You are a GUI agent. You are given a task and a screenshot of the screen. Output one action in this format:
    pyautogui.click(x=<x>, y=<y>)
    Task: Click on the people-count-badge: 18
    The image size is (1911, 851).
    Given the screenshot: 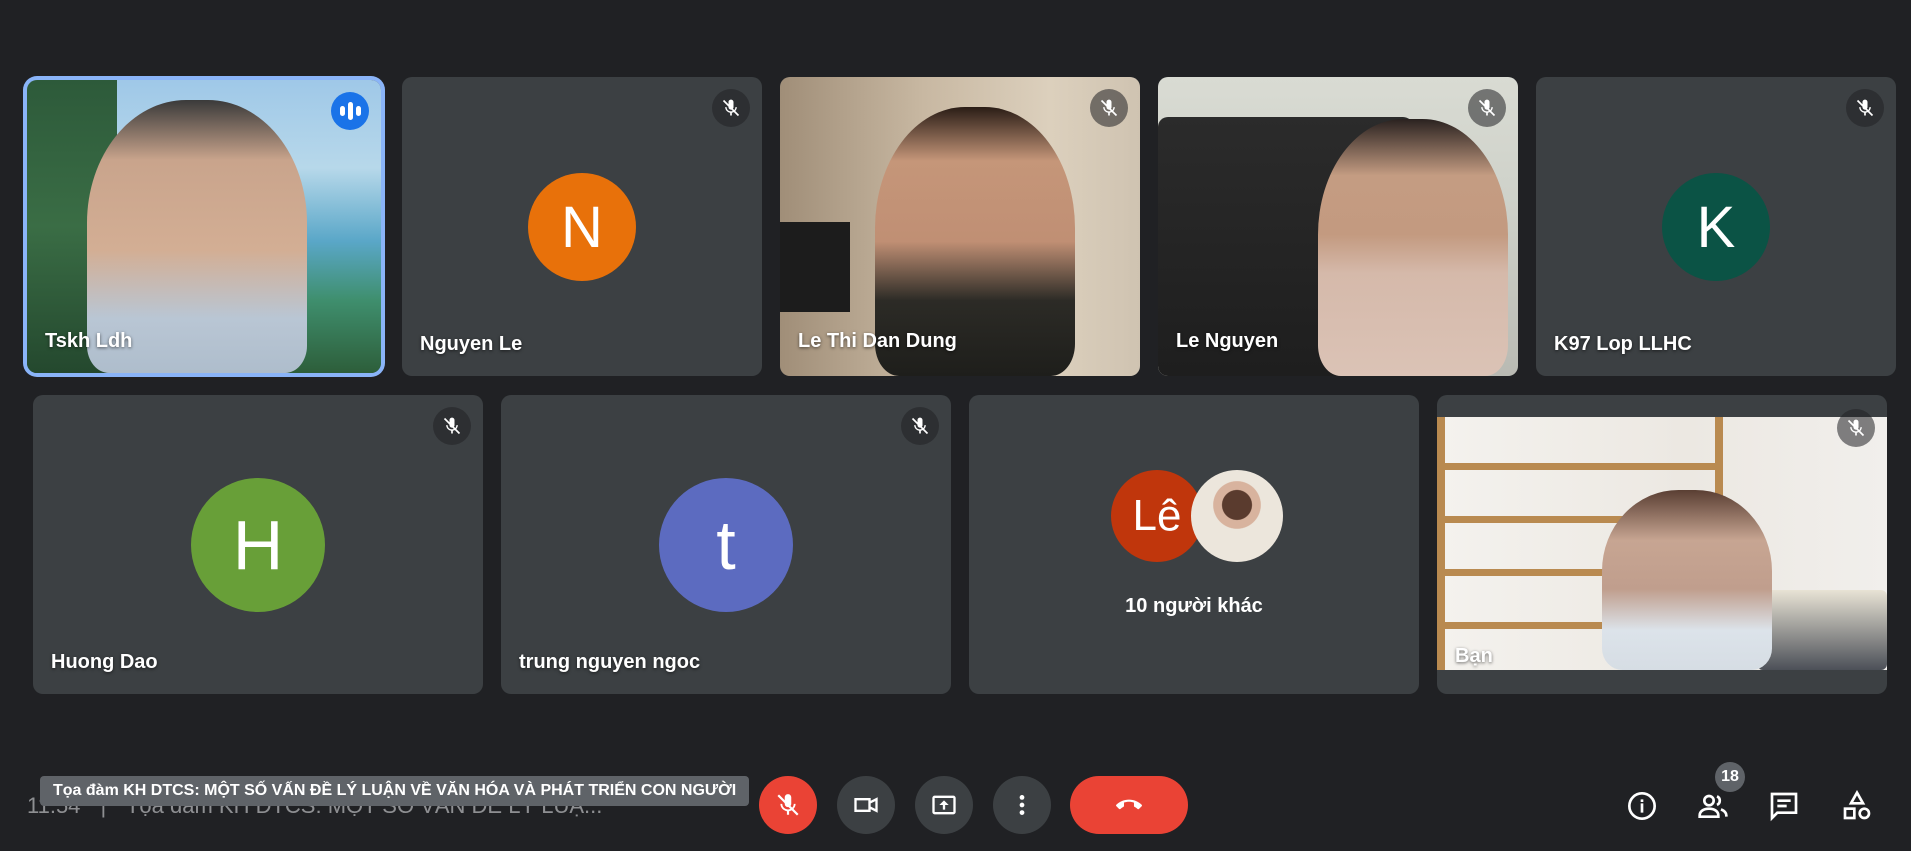 What is the action you would take?
    pyautogui.click(x=1730, y=777)
    